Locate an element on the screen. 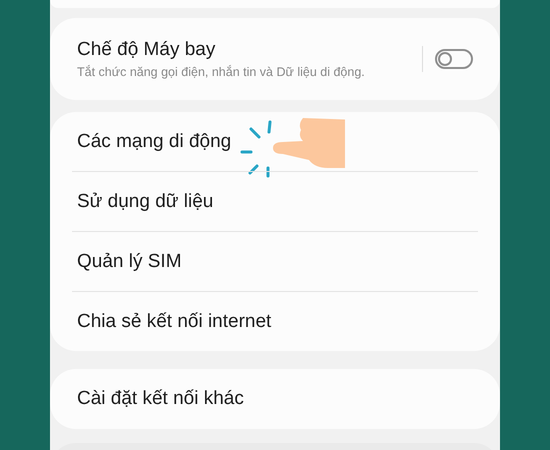 The width and height of the screenshot is (550, 450). settings-item: Chia sẻ kết nối internet is located at coordinates (174, 321).